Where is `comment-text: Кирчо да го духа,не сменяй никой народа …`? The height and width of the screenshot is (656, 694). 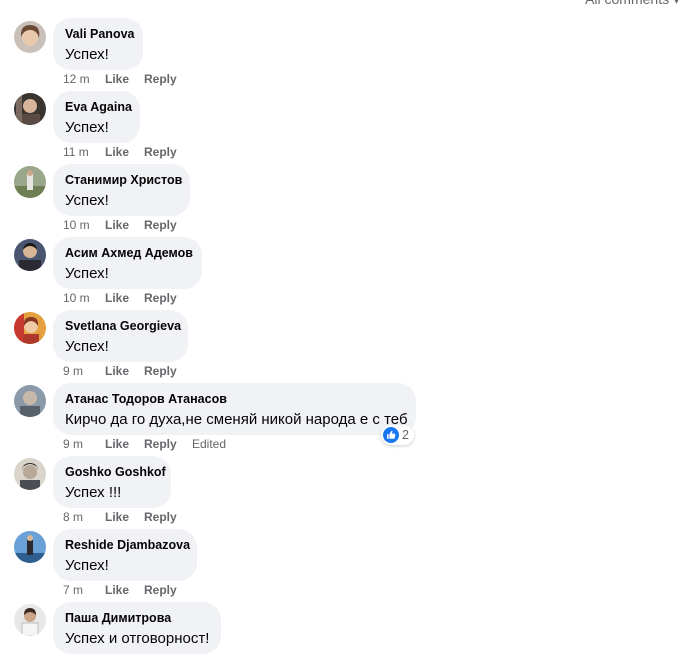 comment-text: Кирчо да го духа,не сменяй никой народа … is located at coordinates (236, 419).